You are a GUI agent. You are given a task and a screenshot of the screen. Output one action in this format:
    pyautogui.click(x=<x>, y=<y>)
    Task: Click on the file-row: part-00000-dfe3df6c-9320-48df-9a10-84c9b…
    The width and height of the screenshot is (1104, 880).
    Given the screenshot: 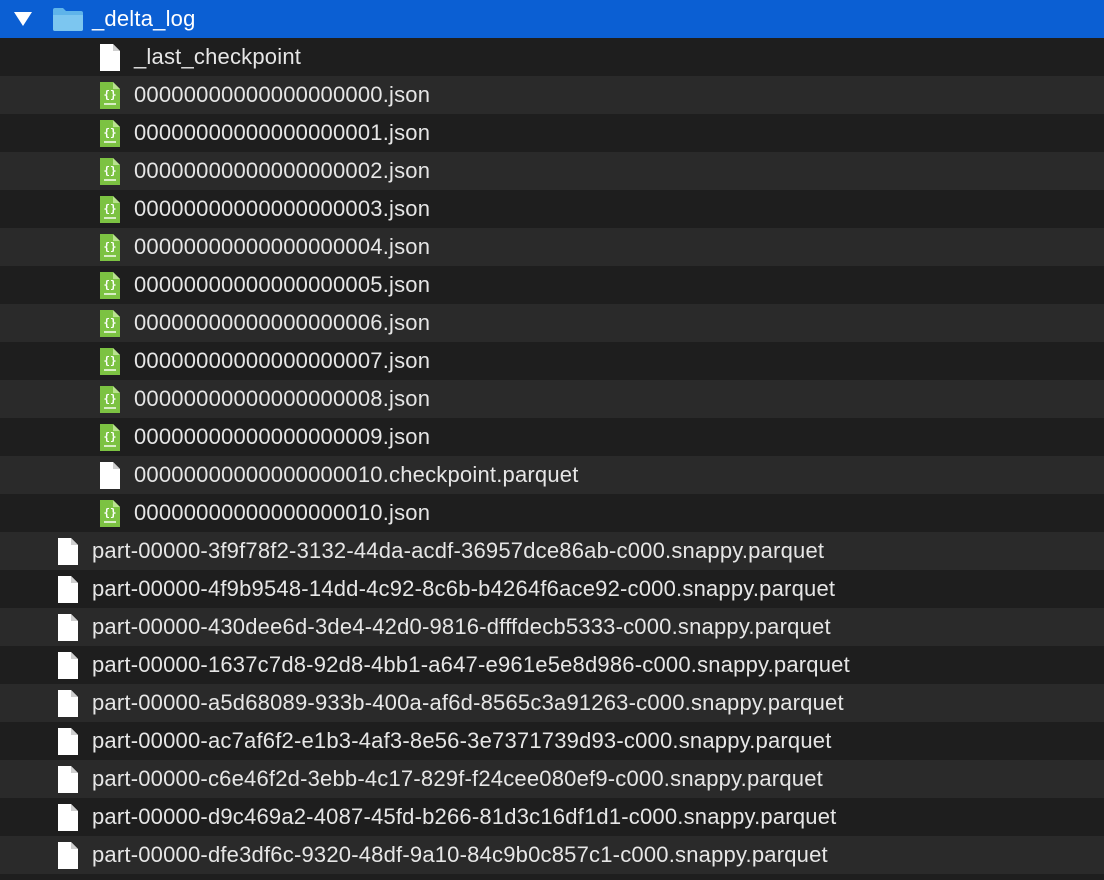 What is the action you would take?
    pyautogui.click(x=552, y=855)
    